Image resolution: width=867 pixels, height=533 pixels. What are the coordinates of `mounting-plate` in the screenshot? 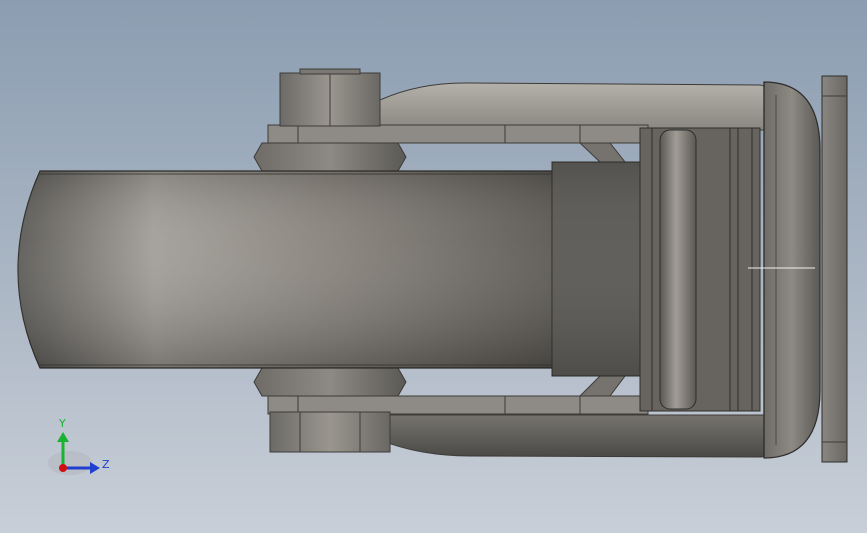 It's located at (834, 269).